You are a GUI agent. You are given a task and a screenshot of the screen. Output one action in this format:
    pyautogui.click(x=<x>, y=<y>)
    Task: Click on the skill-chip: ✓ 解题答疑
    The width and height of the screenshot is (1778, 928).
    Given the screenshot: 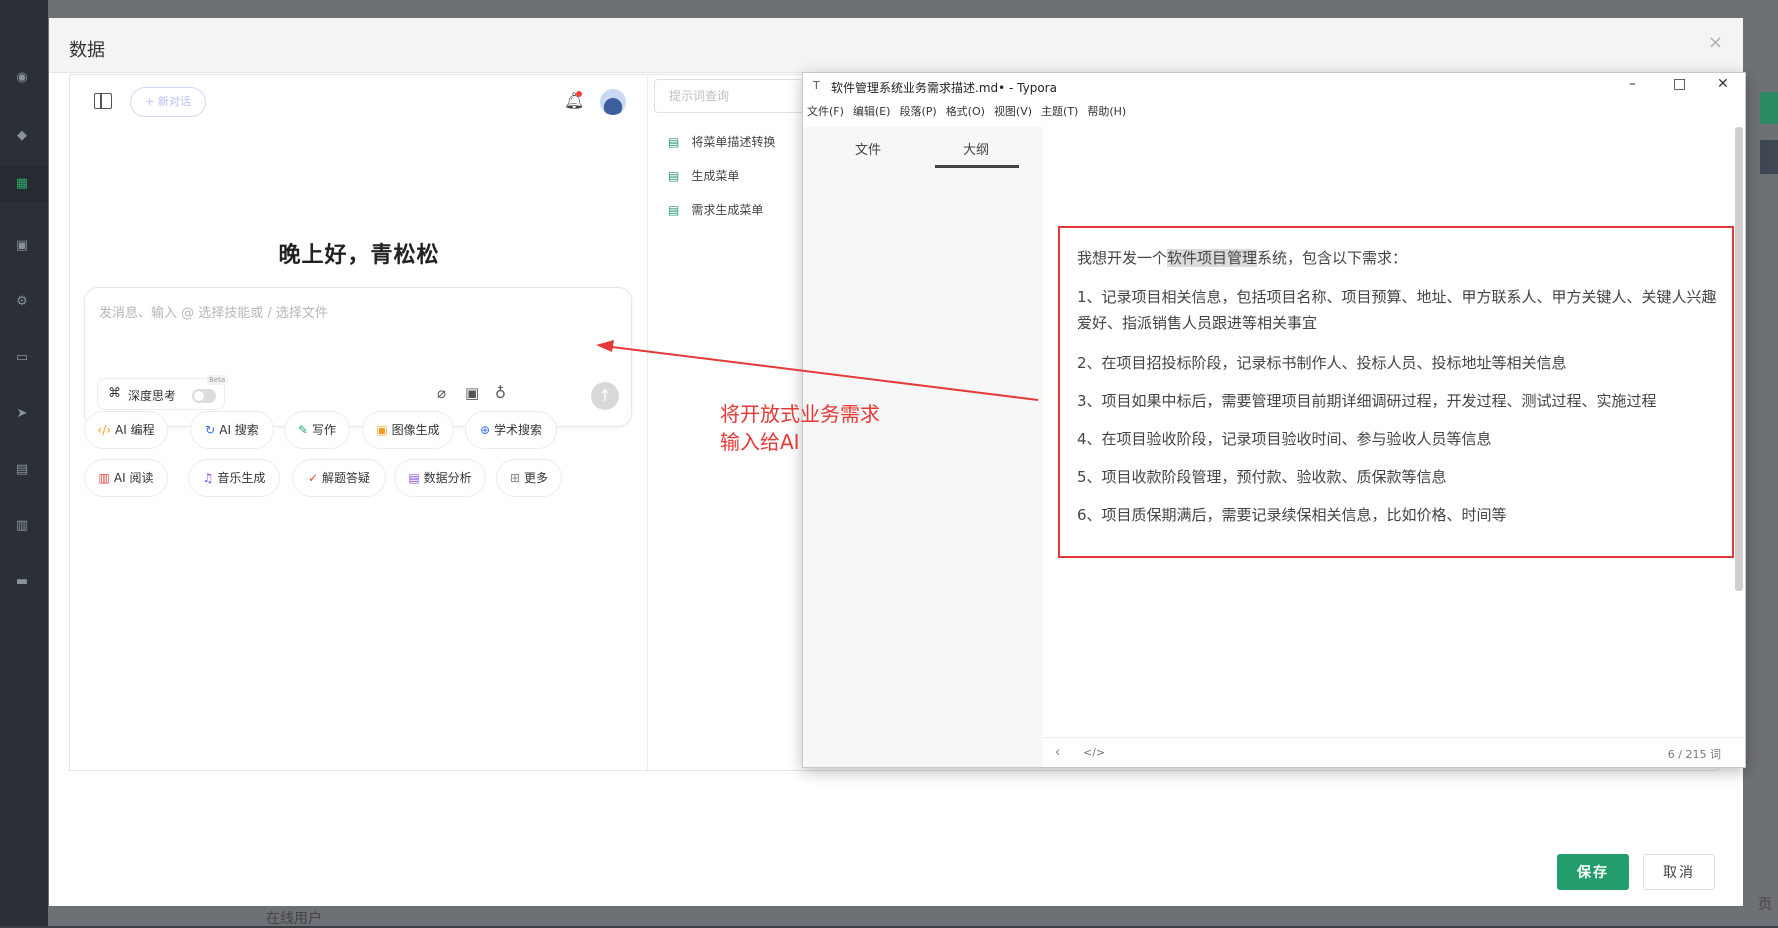 What is the action you would take?
    pyautogui.click(x=339, y=478)
    